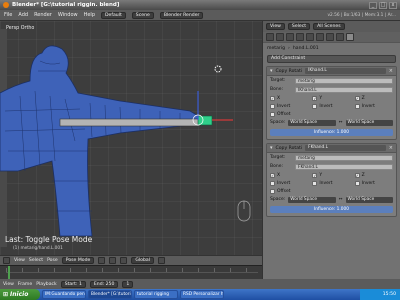 This screenshot has height=300, width=400. I want to click on tab-world-icon, so click(290, 37).